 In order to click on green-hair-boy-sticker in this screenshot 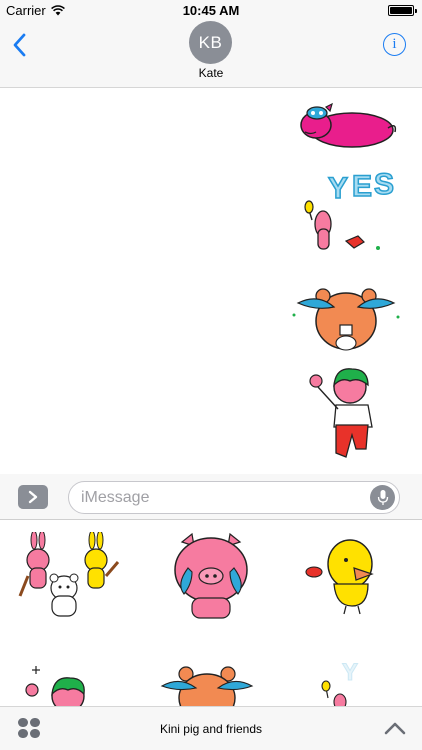, I will do `click(62, 683)`.